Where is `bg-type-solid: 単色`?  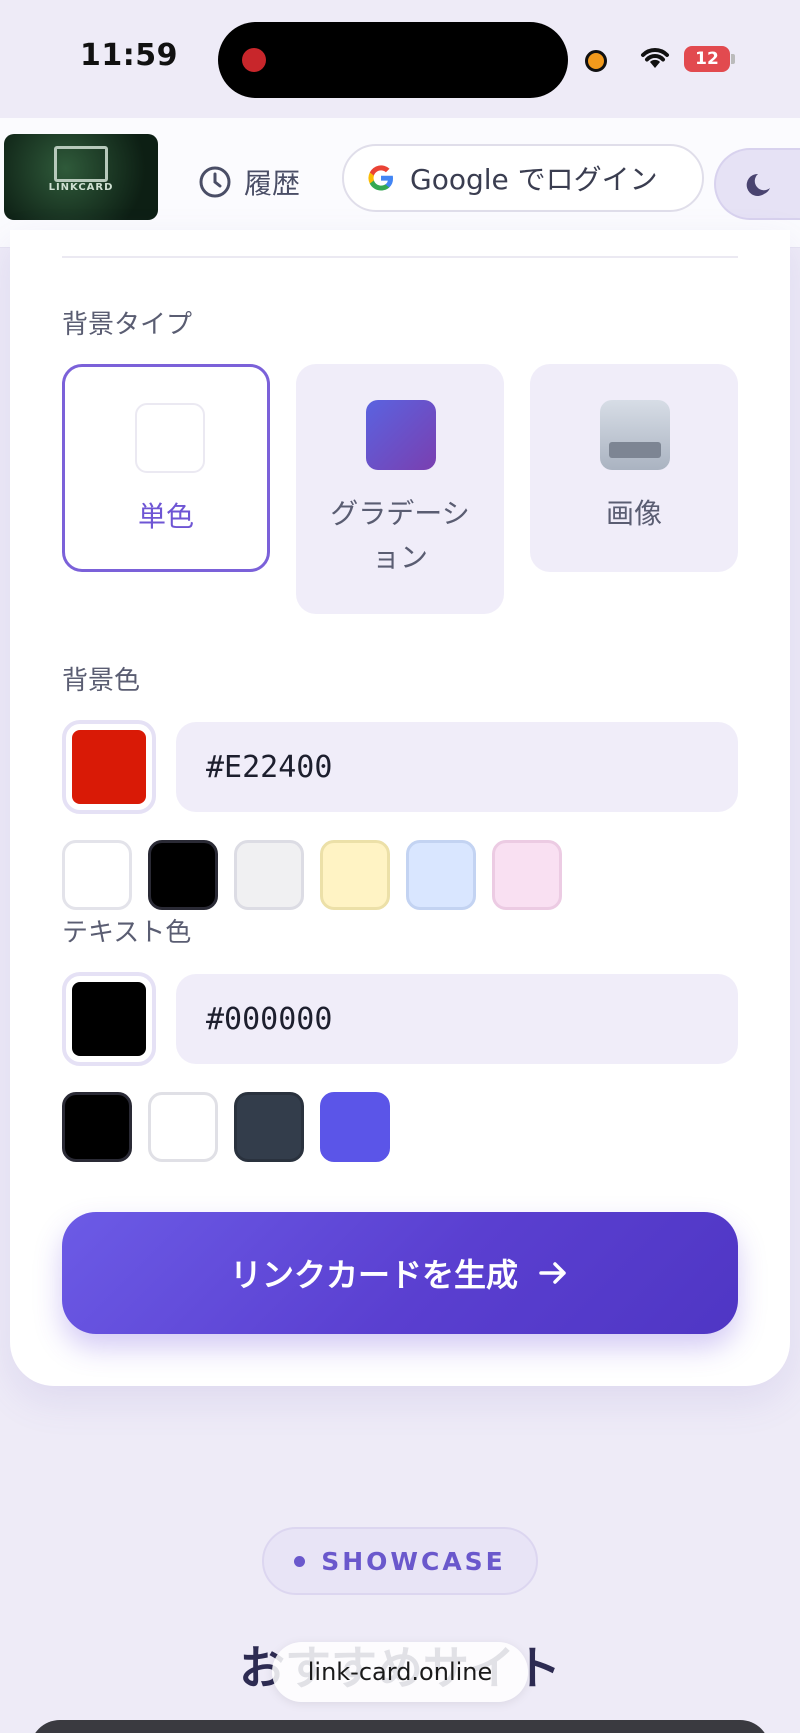
bg-type-solid: 単色 is located at coordinates (166, 468).